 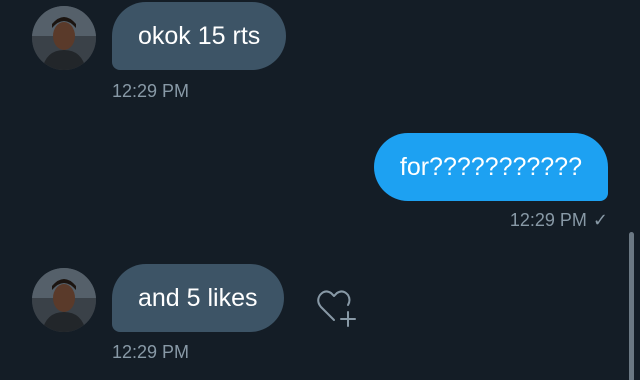 What do you see at coordinates (336, 308) in the screenshot?
I see `heart-plus-icon` at bounding box center [336, 308].